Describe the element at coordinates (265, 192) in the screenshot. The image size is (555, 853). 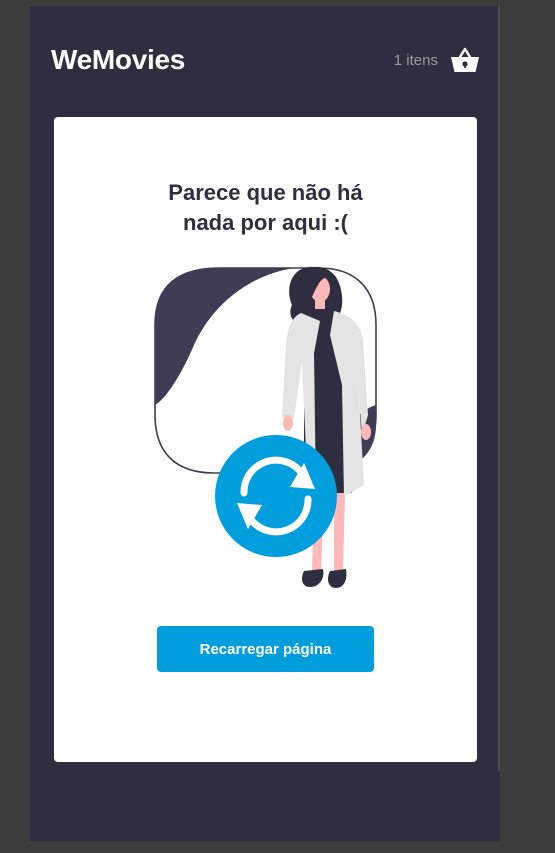
I see `empty-state-title-line1: Parece que não há` at that location.